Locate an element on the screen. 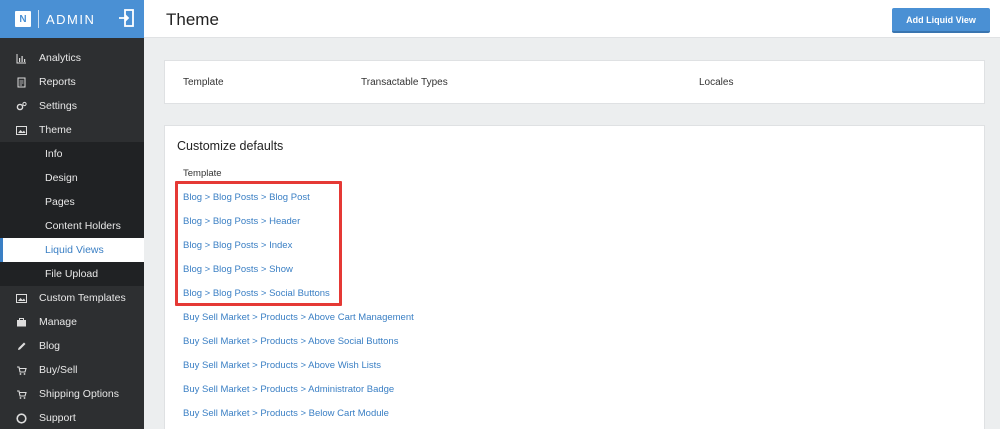 Image resolution: width=1000 pixels, height=429 pixels. sidebar-subitem-design: Design is located at coordinates (72, 178).